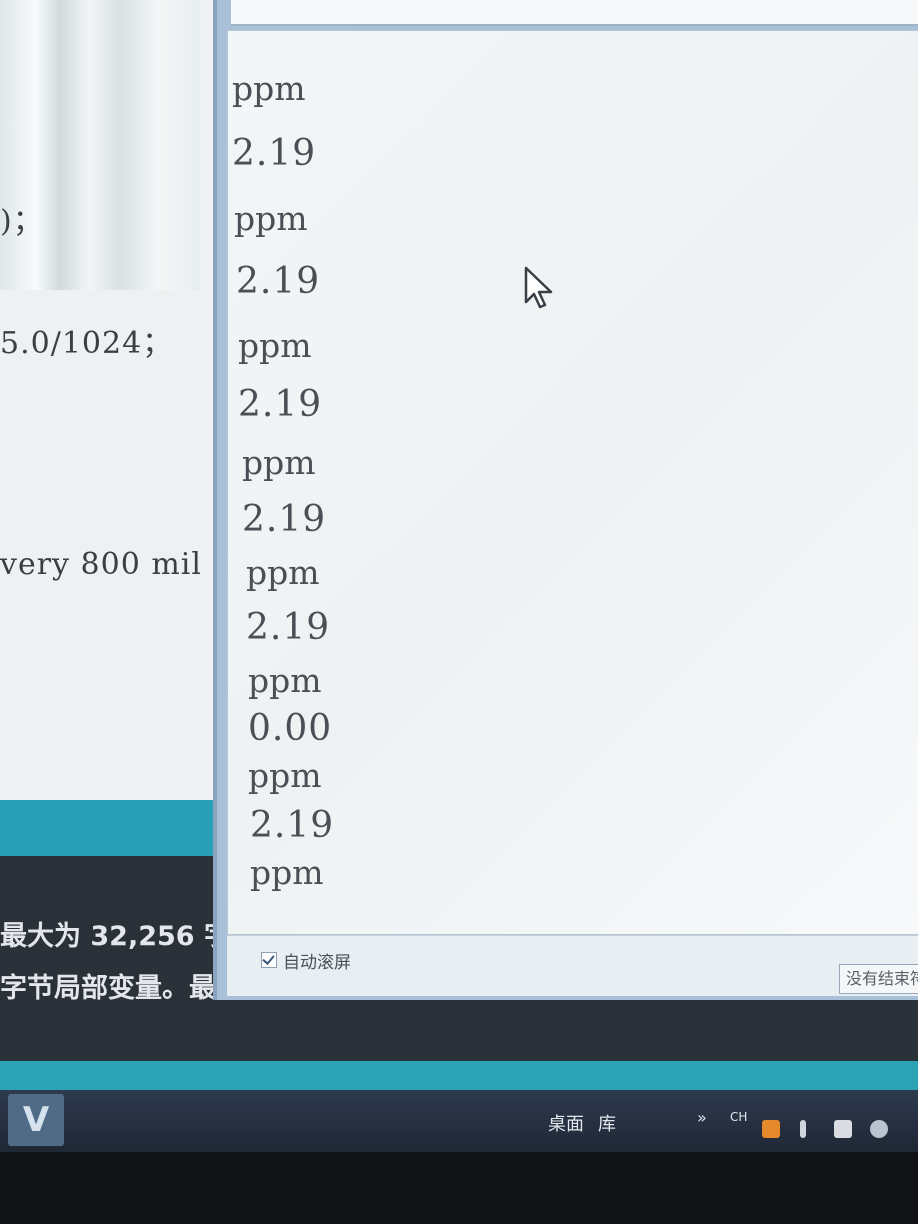 Image resolution: width=918 pixels, height=1224 pixels. Describe the element at coordinates (566, 1123) in the screenshot. I see `desktop-toolbar-label: 桌面` at that location.